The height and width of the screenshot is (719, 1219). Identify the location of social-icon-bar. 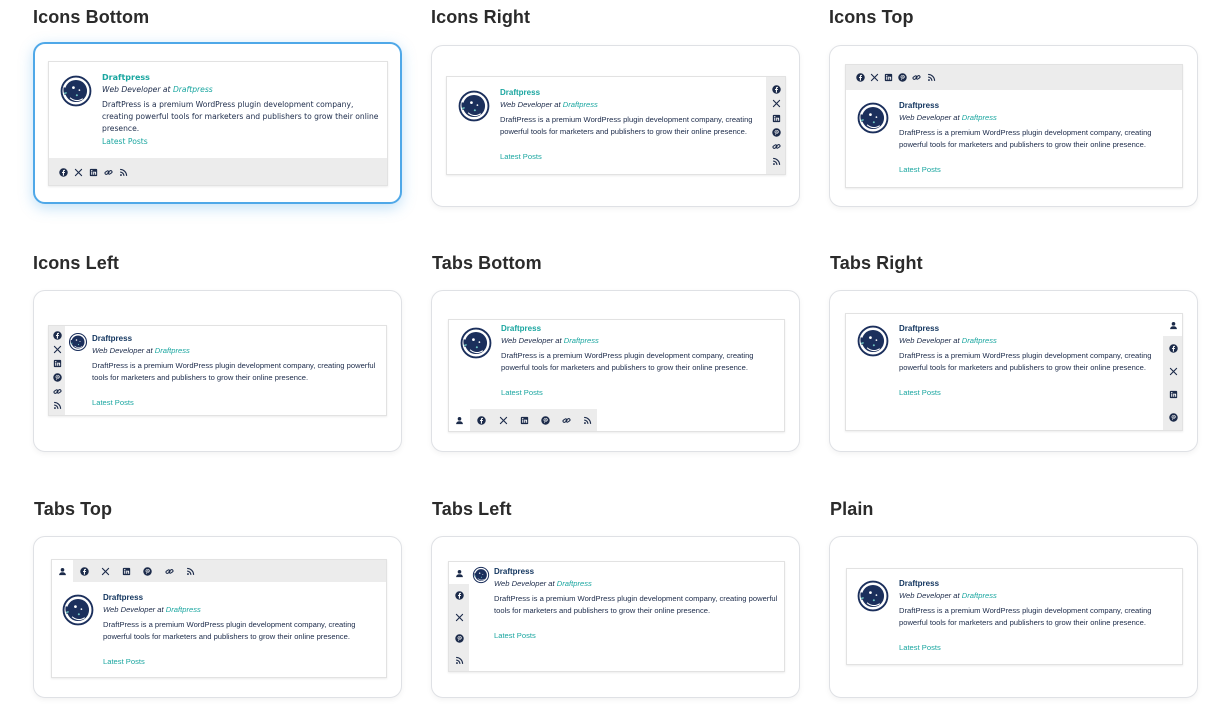
(775, 125).